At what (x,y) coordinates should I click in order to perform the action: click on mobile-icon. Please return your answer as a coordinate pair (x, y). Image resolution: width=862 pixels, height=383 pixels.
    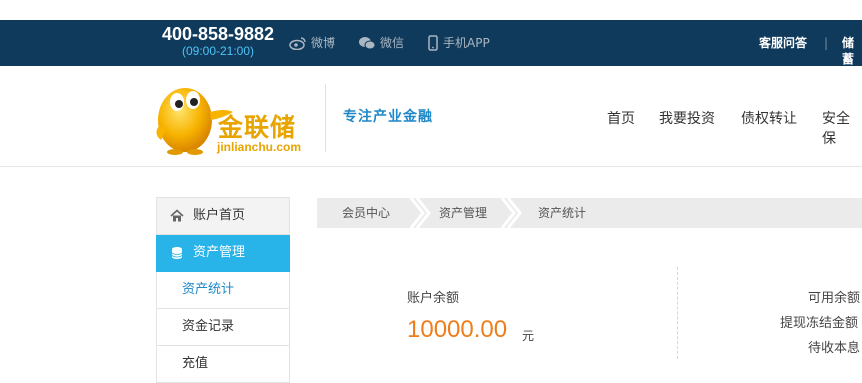
    Looking at the image, I should click on (433, 43).